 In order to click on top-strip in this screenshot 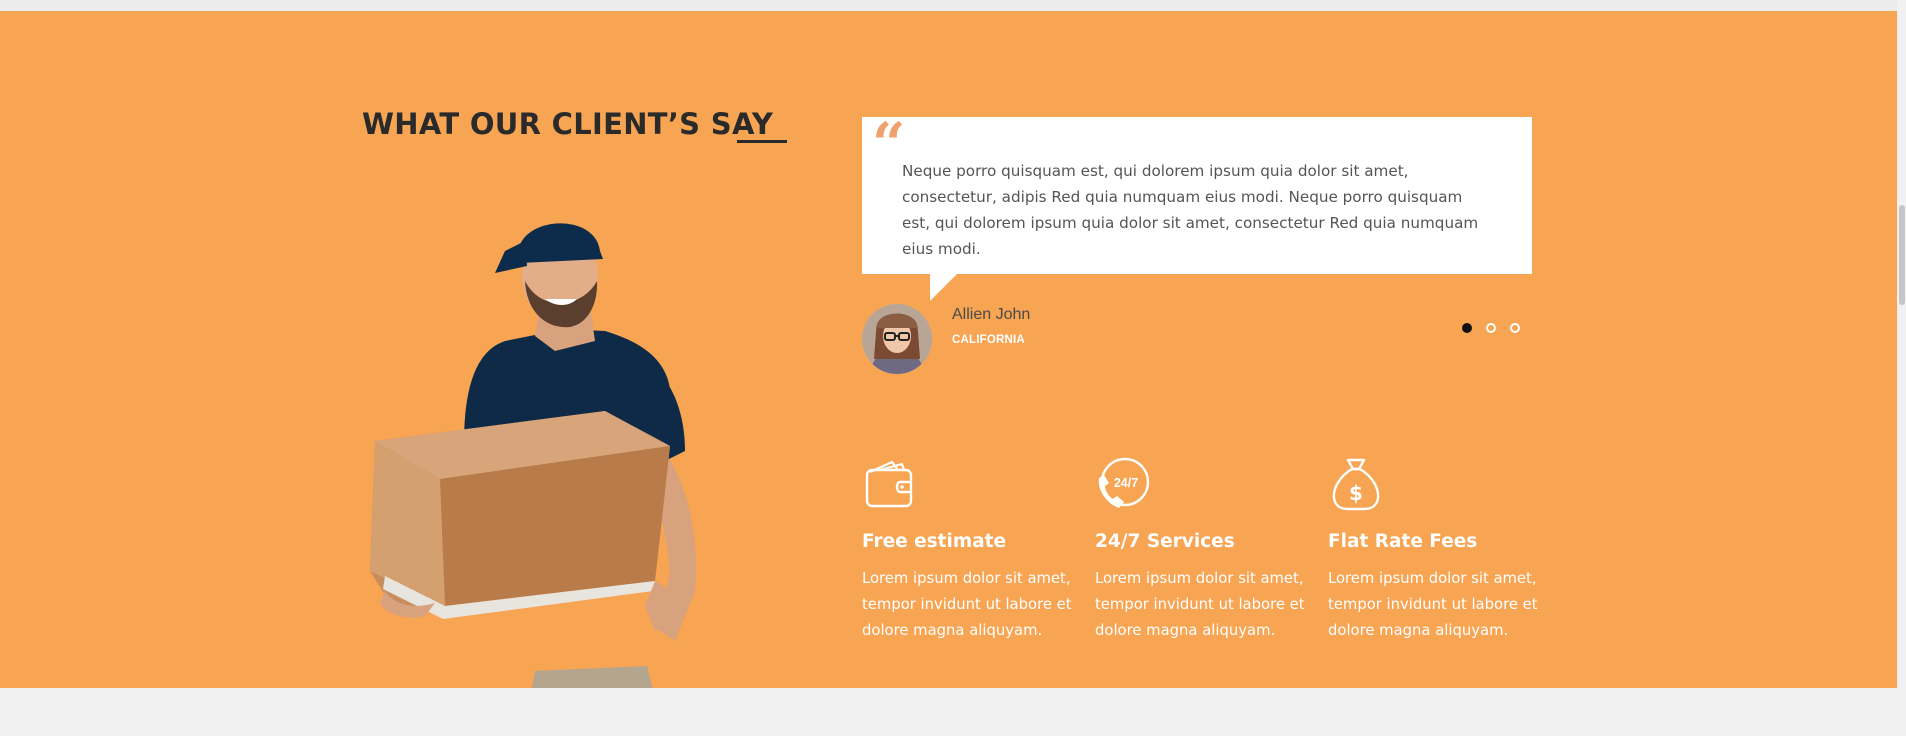, I will do `click(953, 5)`.